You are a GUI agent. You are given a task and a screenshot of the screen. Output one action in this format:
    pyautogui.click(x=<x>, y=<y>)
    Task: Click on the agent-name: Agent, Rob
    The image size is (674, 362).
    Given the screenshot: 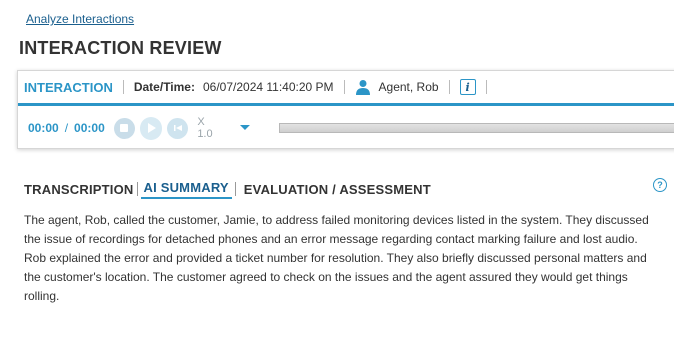 What is the action you would take?
    pyautogui.click(x=408, y=87)
    